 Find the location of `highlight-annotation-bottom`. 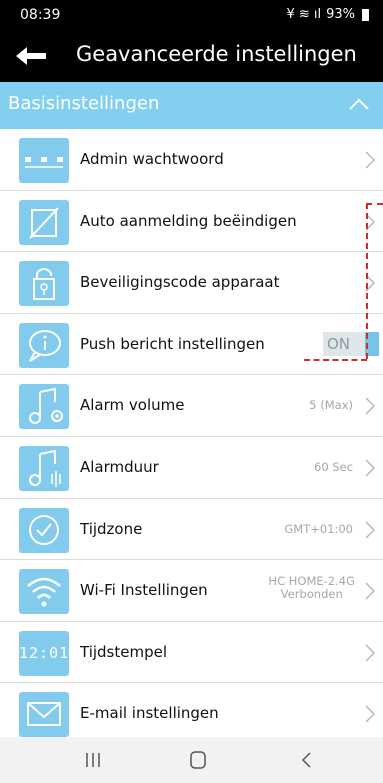

highlight-annotation-bottom is located at coordinates (335, 360).